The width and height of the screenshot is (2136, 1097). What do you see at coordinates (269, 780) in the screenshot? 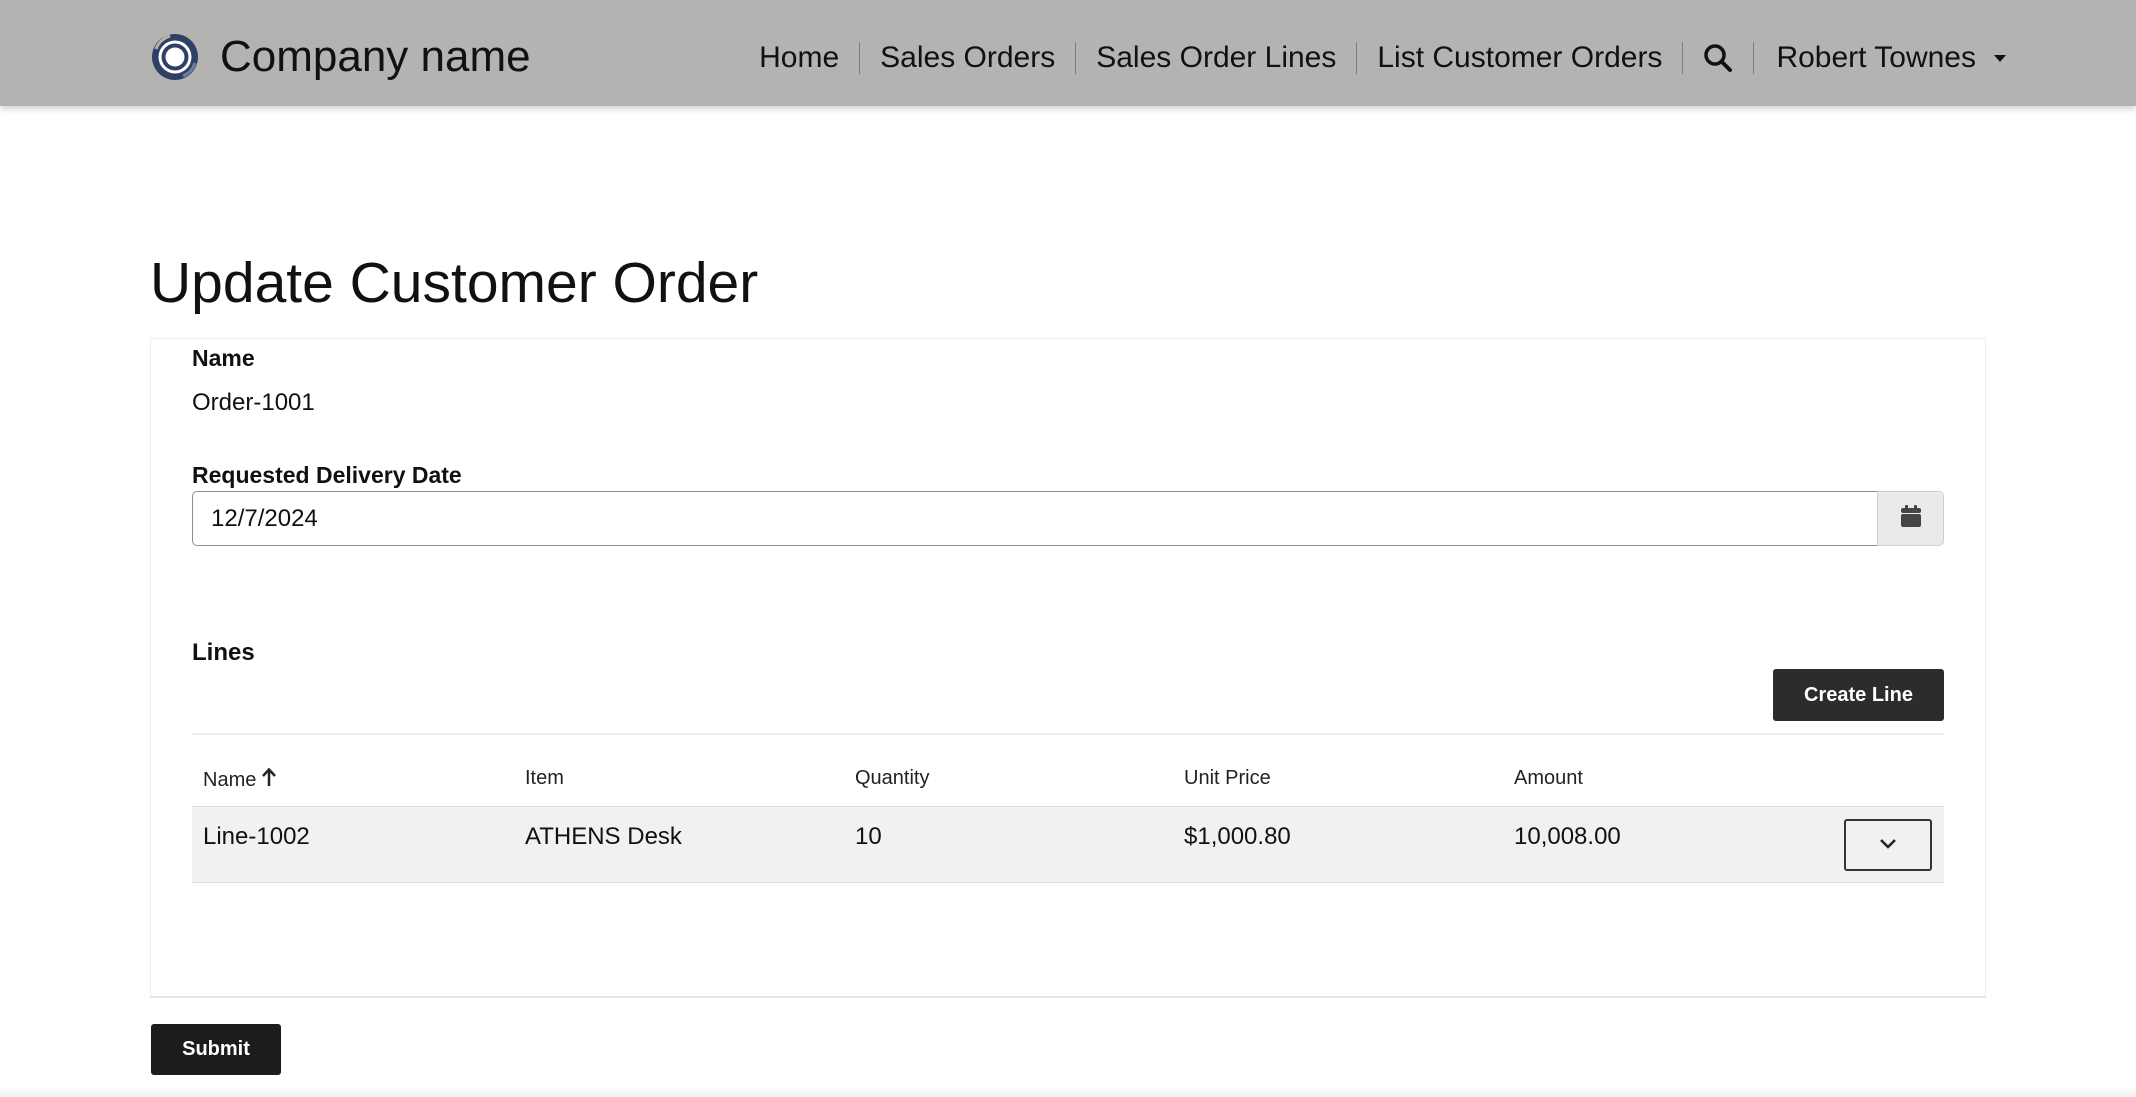
I see `sort-ascending-icon` at bounding box center [269, 780].